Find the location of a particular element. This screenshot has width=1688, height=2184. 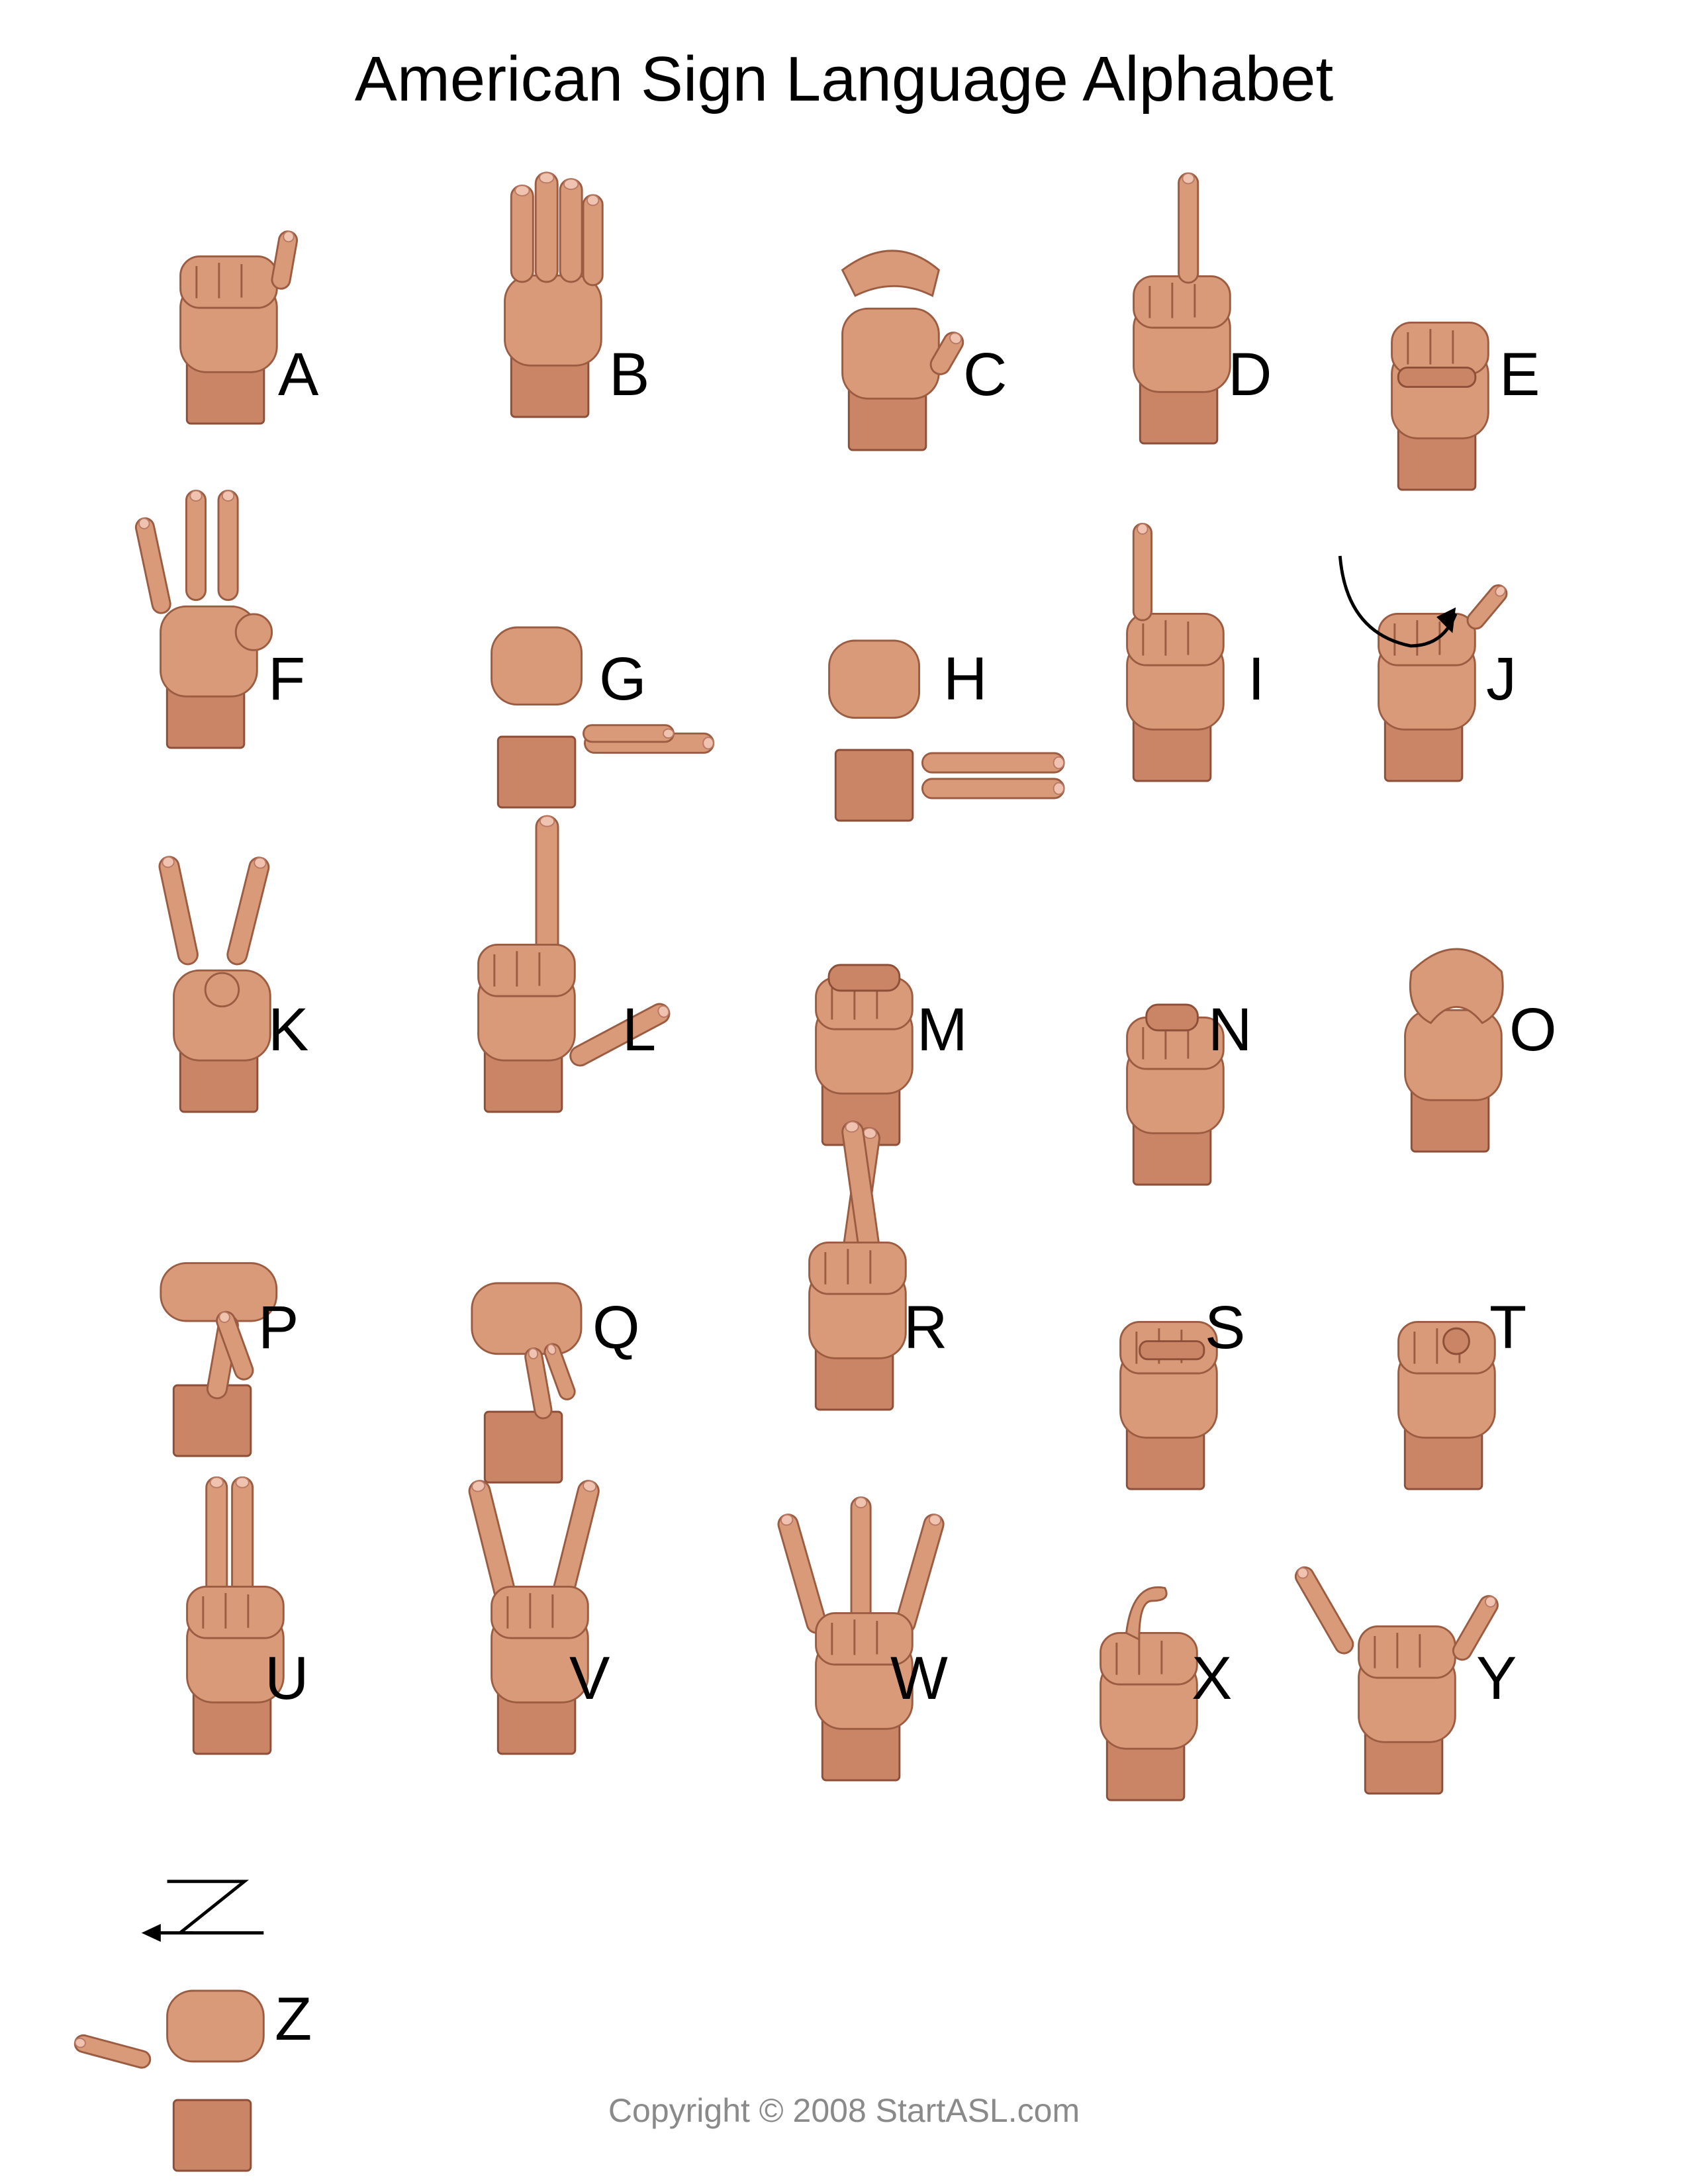

sign-letter-z: Z is located at coordinates (293, 2019).